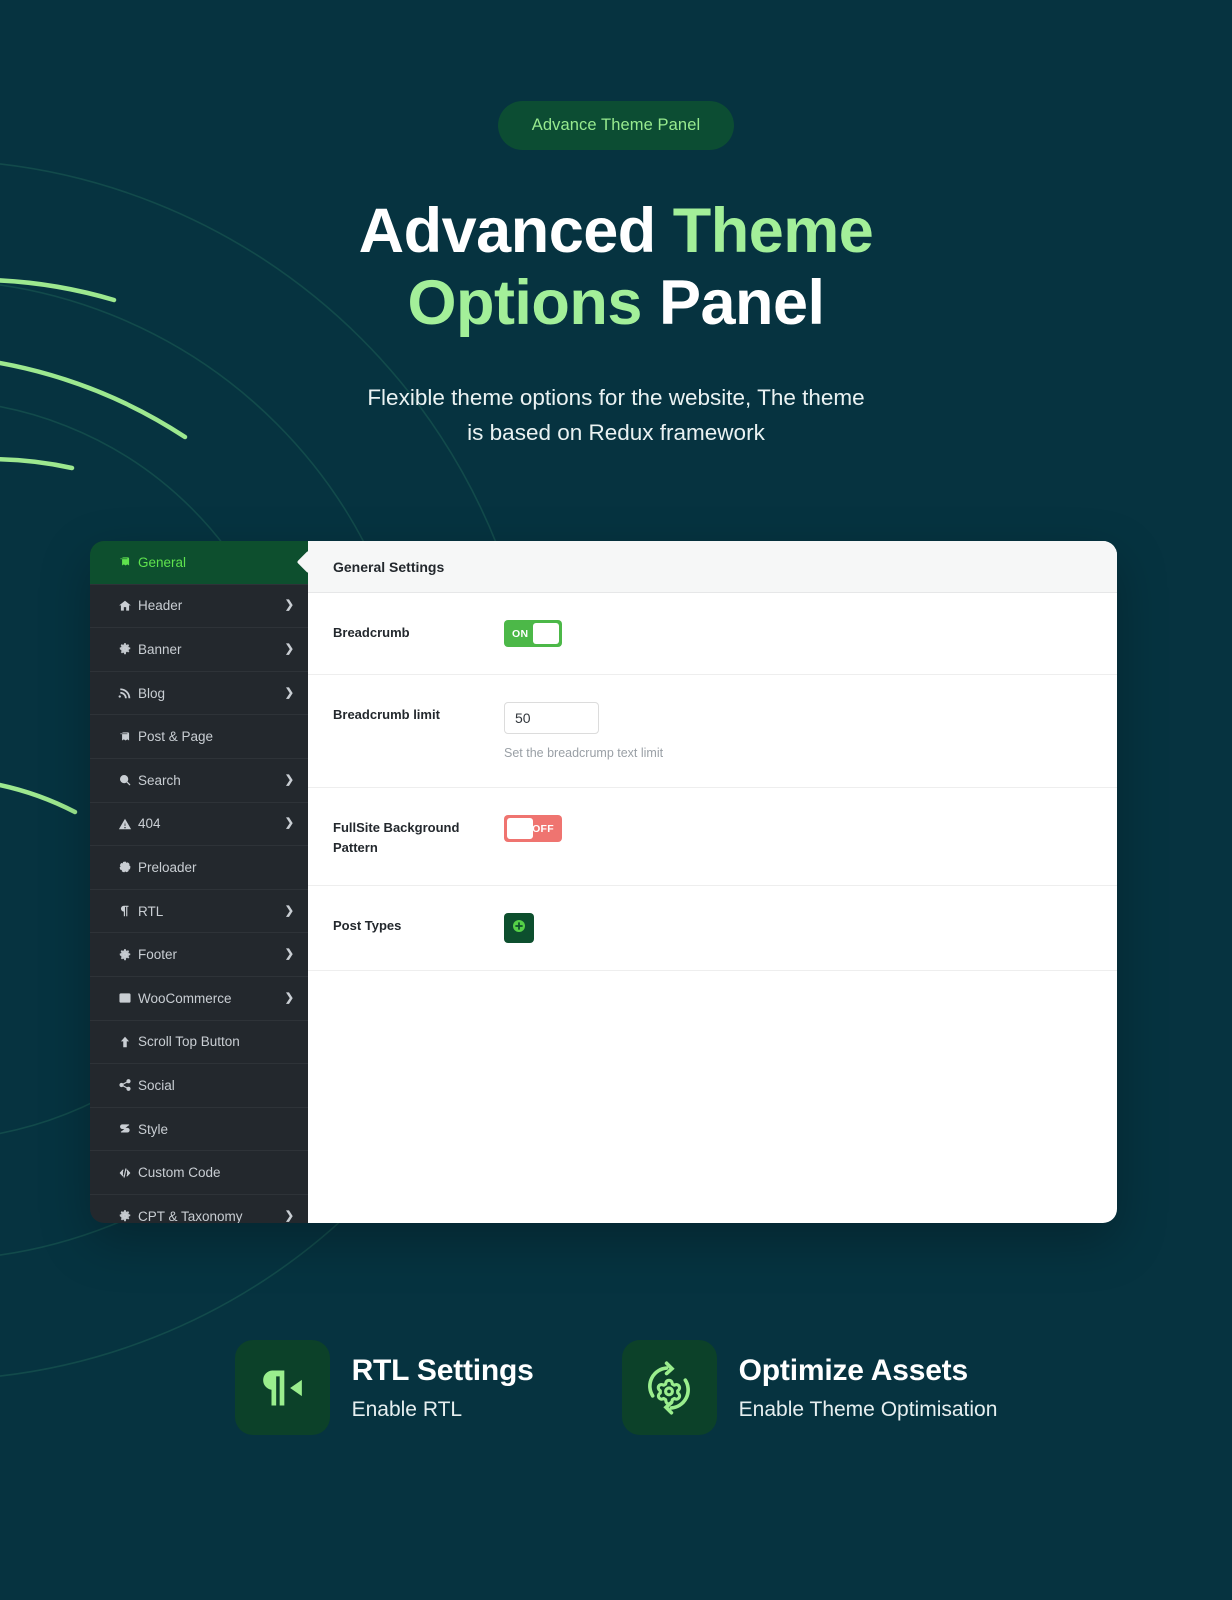 This screenshot has width=1232, height=1600. What do you see at coordinates (199, 868) in the screenshot?
I see `sidebar-item-preloader: Preloader` at bounding box center [199, 868].